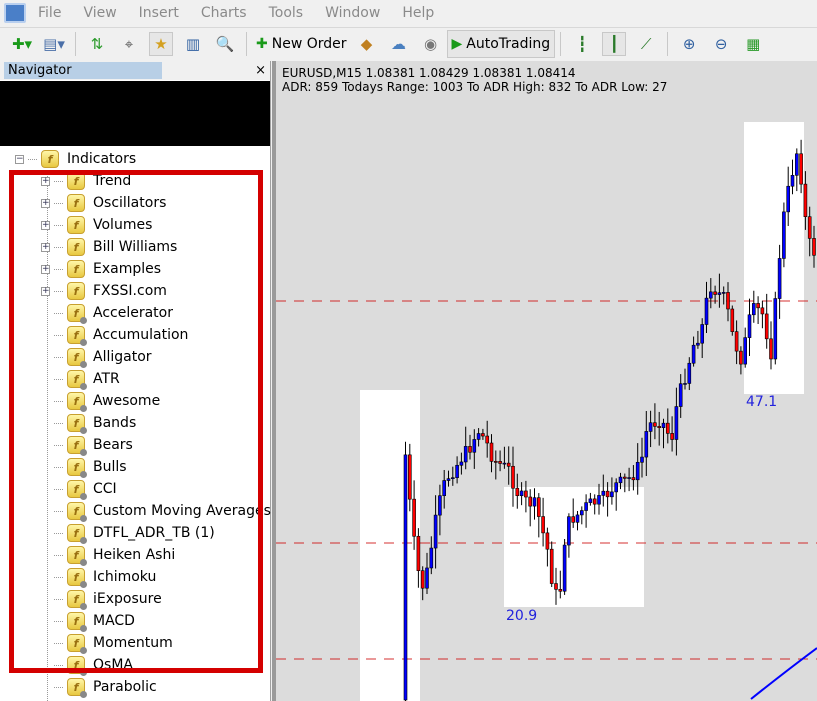  What do you see at coordinates (87, 445) in the screenshot?
I see `tree-item: f Bears` at bounding box center [87, 445].